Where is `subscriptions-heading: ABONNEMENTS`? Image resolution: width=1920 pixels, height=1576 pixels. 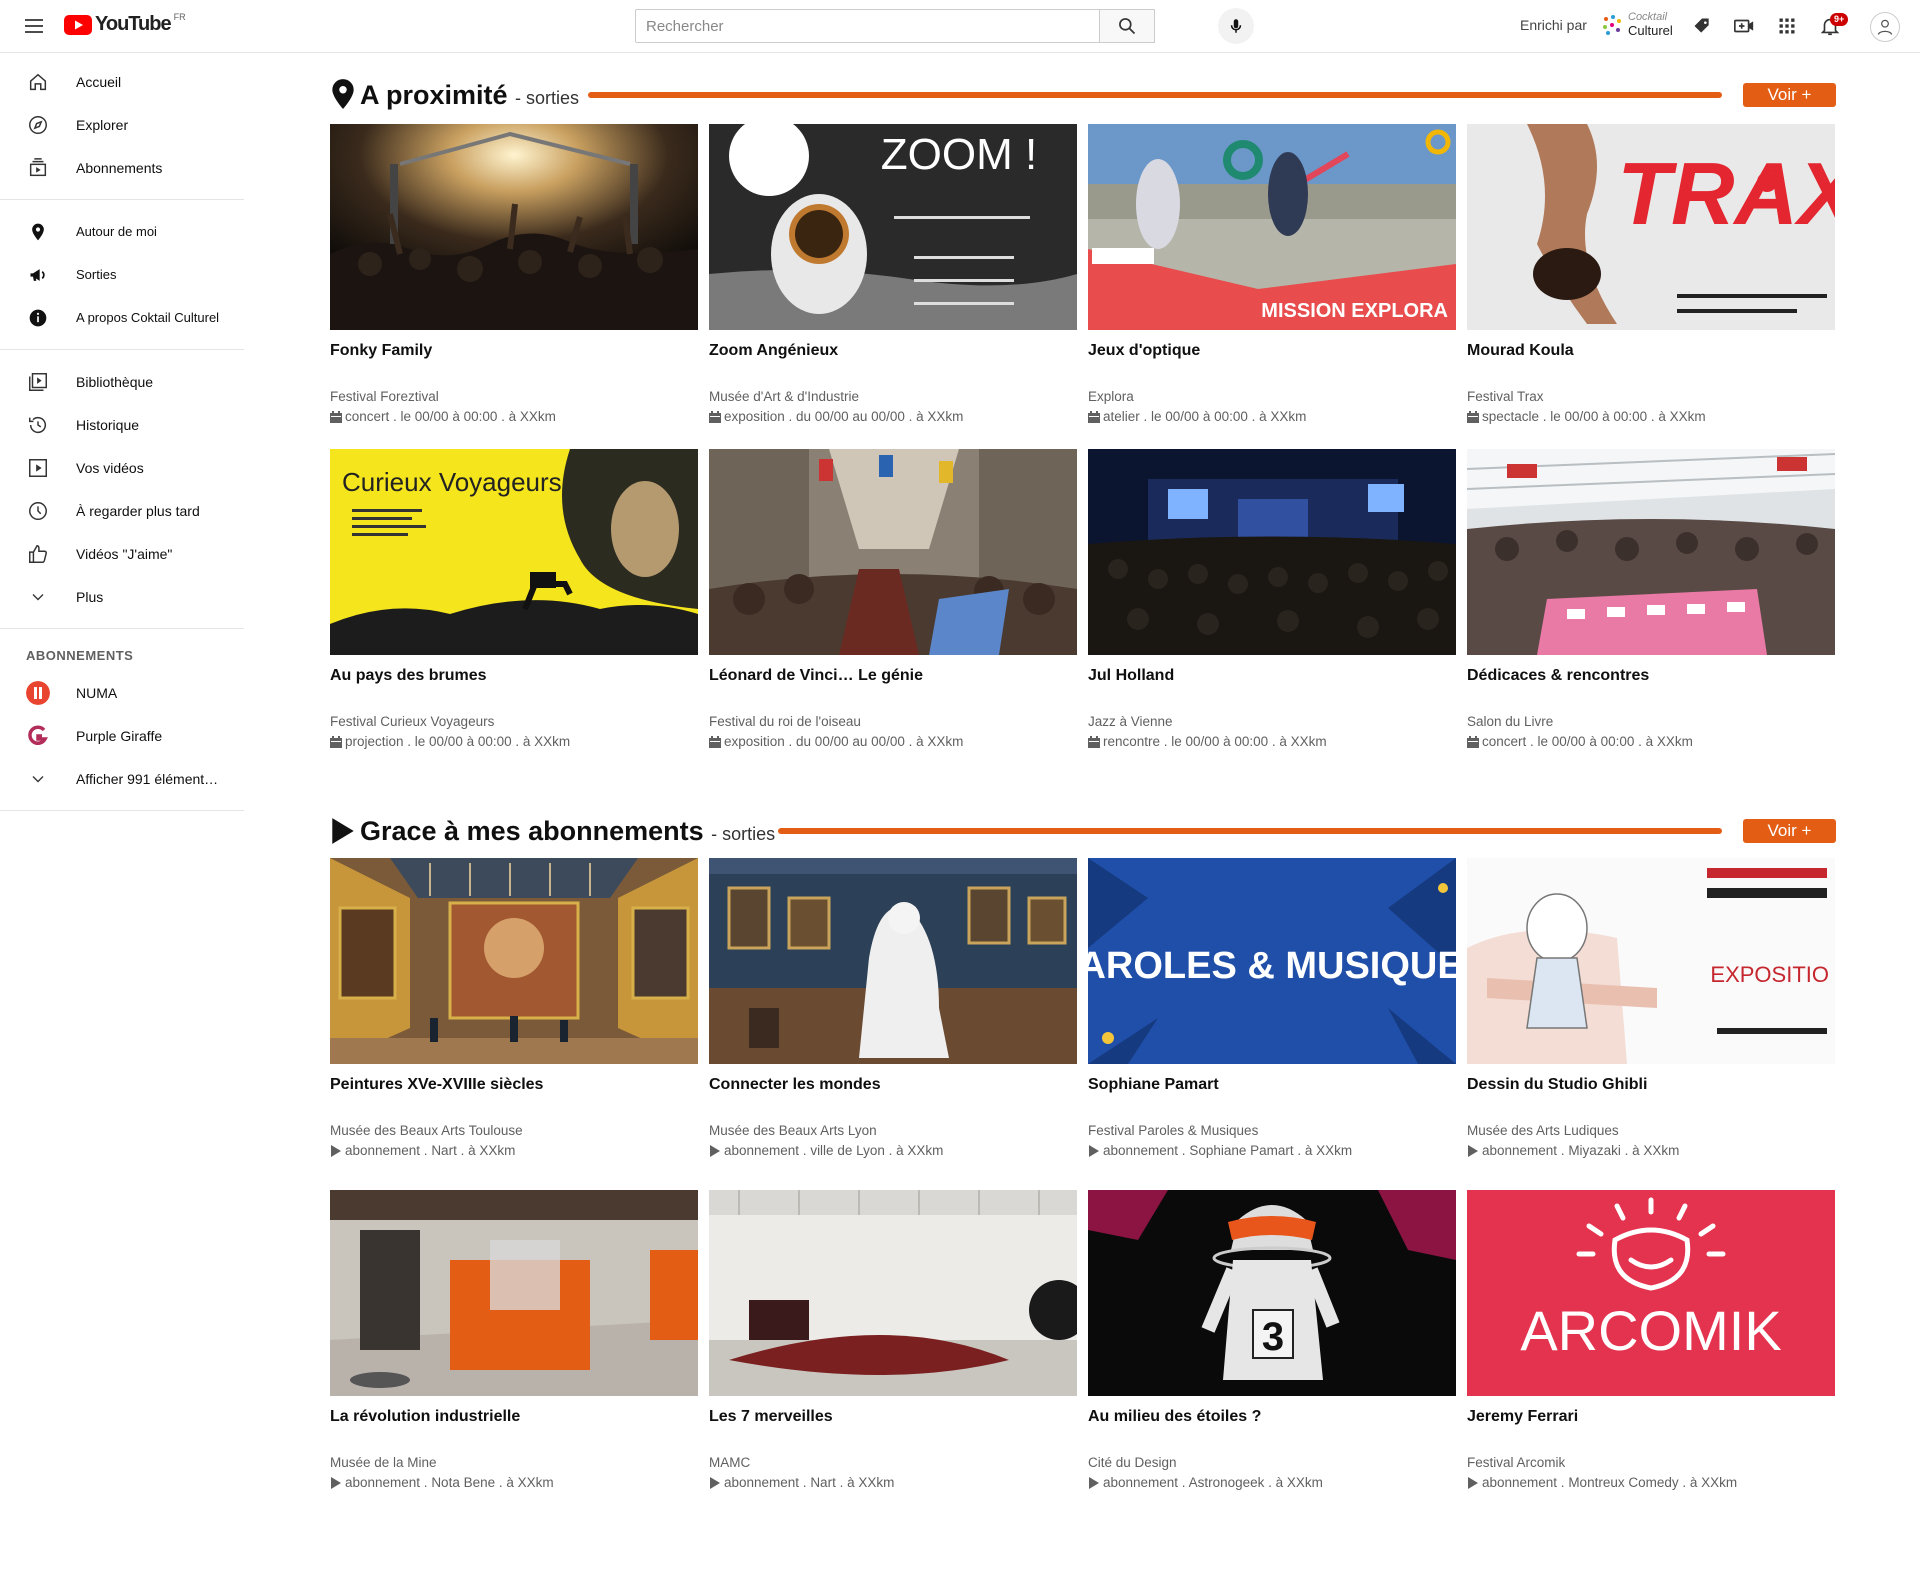 subscriptions-heading: ABONNEMENTS is located at coordinates (80, 655).